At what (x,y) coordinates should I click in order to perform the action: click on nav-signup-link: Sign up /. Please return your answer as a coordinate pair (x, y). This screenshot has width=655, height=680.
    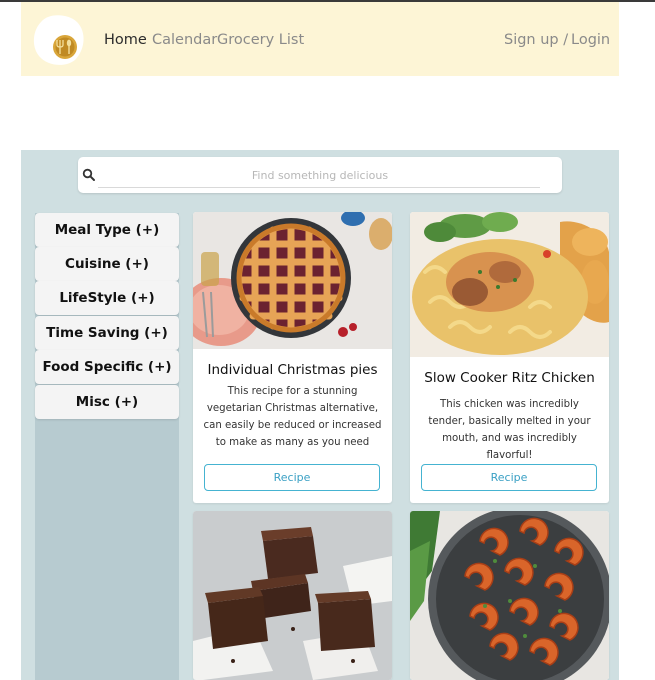
    Looking at the image, I should click on (536, 40).